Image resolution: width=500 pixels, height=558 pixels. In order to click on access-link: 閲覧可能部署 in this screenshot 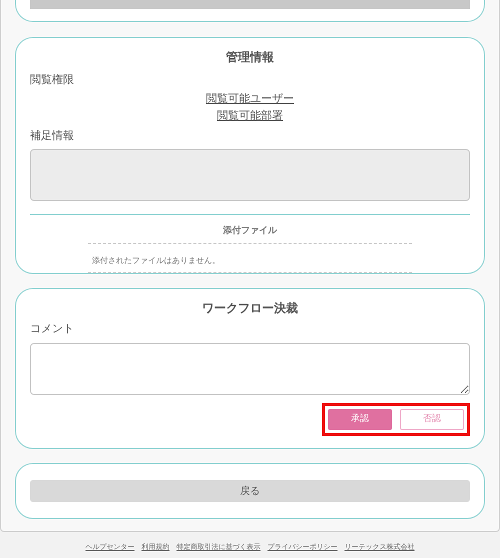, I will do `click(250, 116)`.